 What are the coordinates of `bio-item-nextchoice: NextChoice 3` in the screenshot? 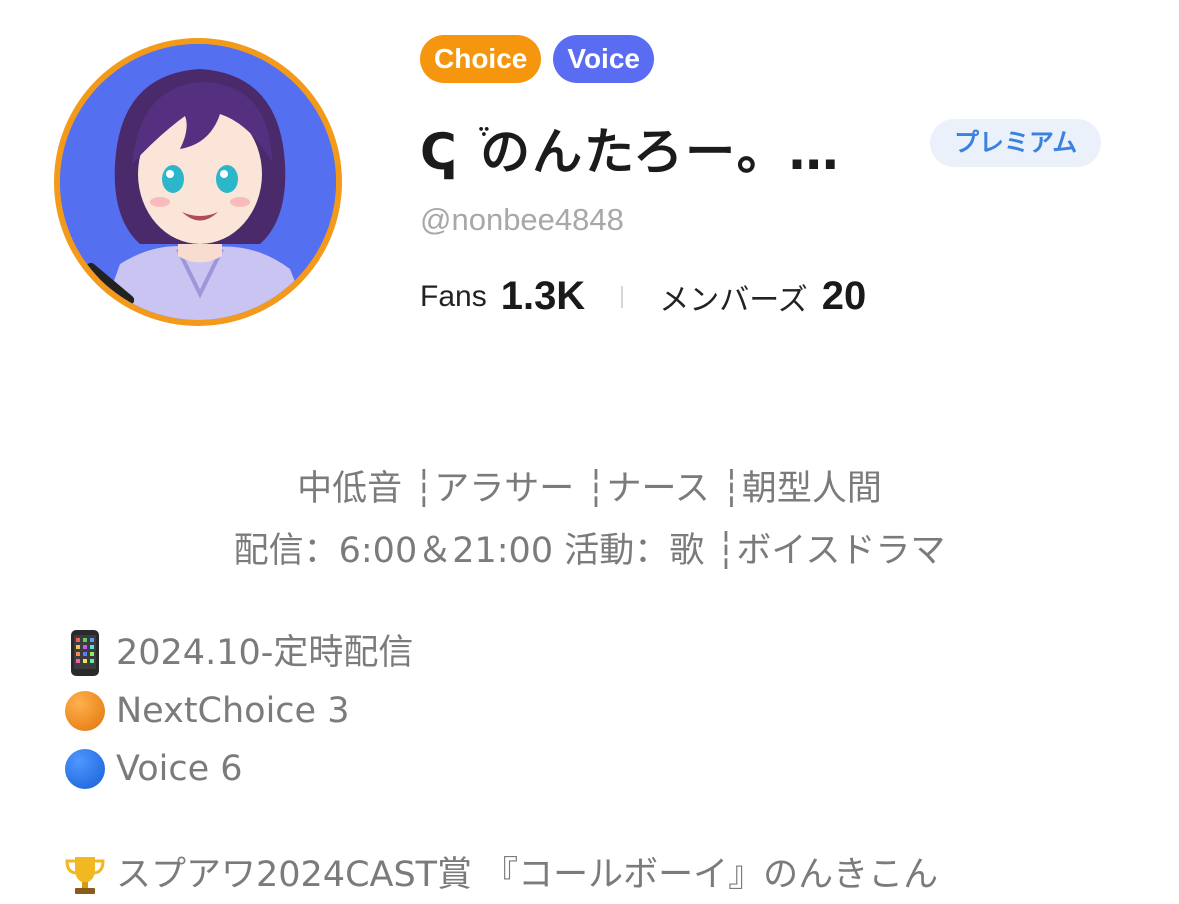 It's located at (236, 711).